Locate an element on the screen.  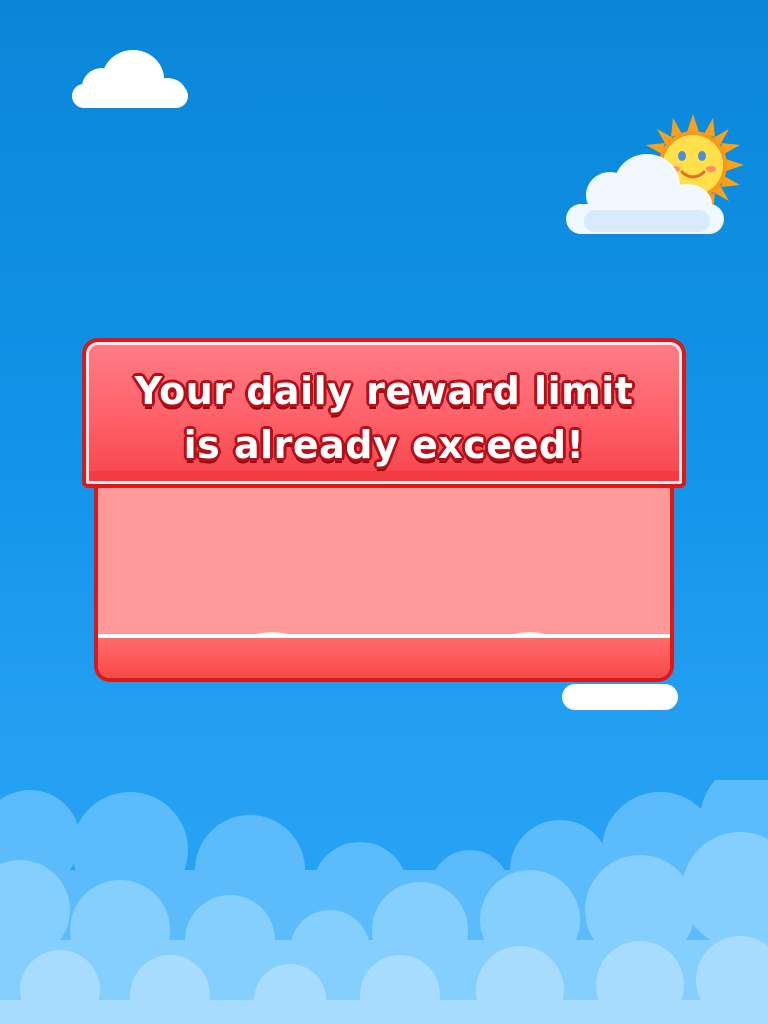
dialog-footer-band is located at coordinates (384, 656).